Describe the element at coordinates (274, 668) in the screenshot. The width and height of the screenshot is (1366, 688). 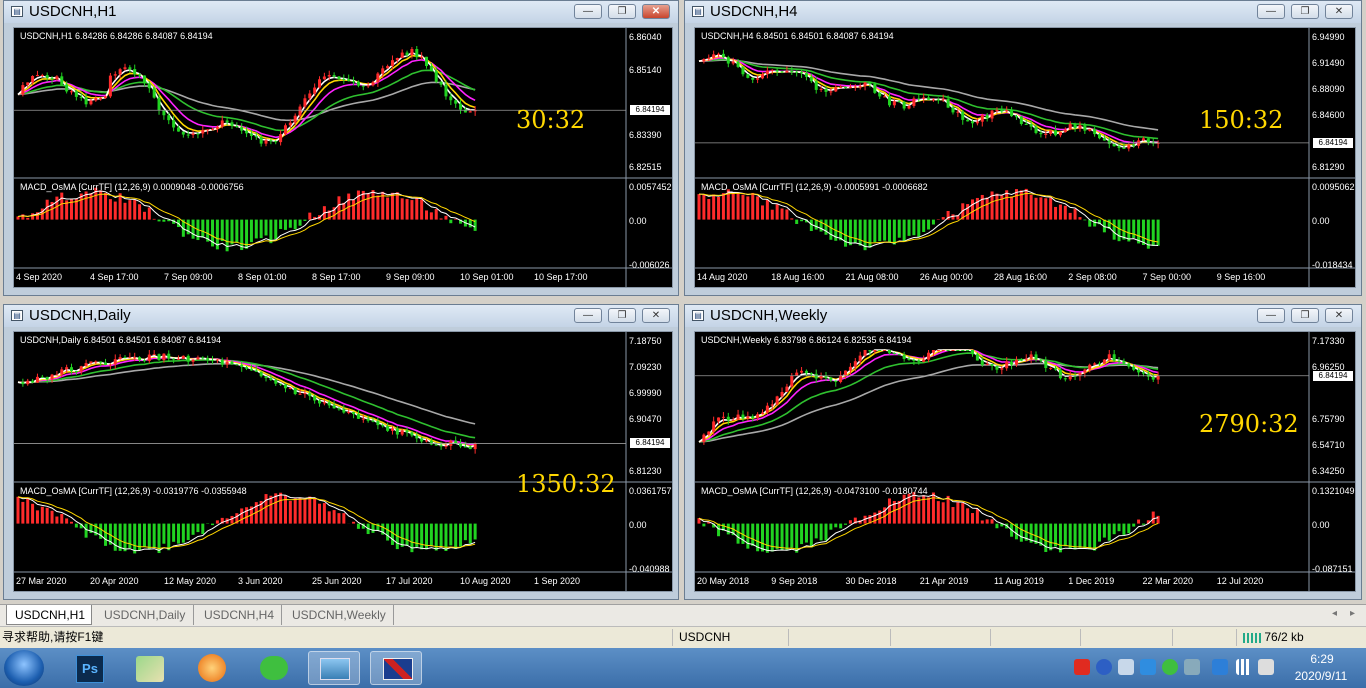
I see `taskbar-wechat-icon` at that location.